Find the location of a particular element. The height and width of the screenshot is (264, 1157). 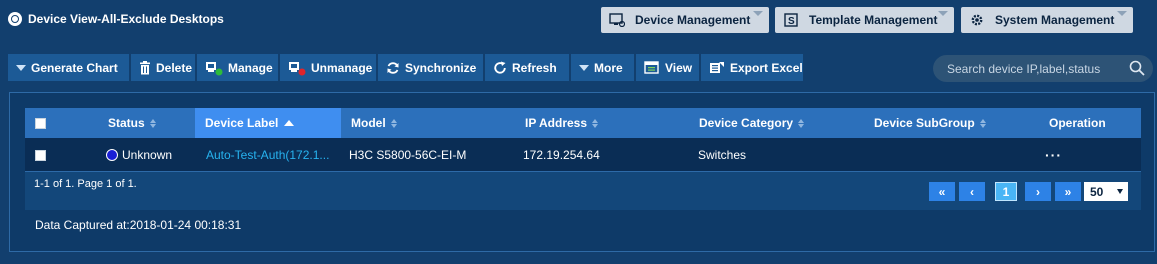

column-header-status: Status is located at coordinates (132, 123).